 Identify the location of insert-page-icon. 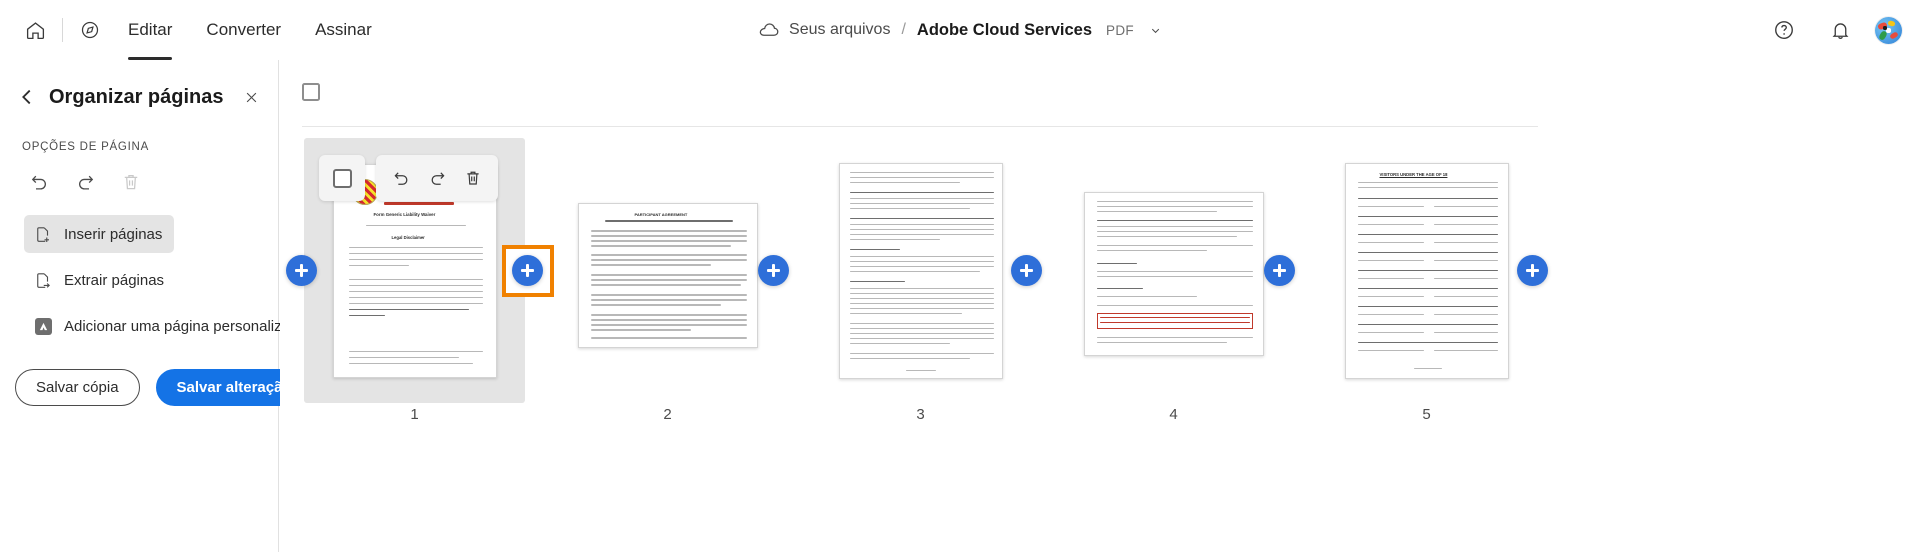
(43, 234).